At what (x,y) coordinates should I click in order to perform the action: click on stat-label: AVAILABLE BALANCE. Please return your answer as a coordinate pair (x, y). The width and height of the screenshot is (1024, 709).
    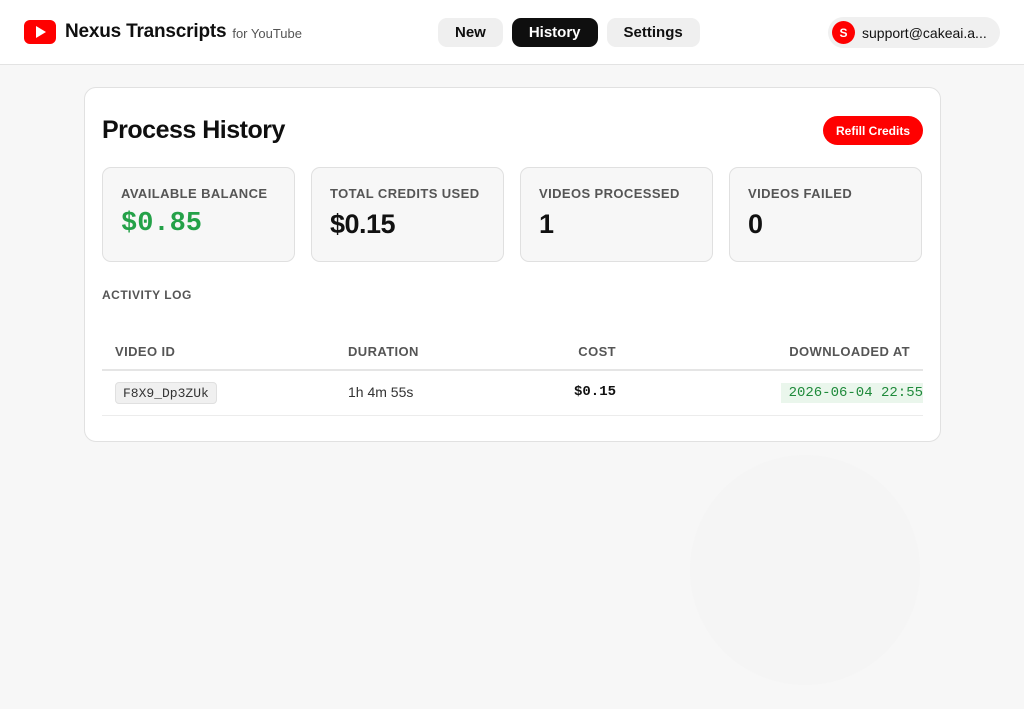
    Looking at the image, I should click on (194, 193).